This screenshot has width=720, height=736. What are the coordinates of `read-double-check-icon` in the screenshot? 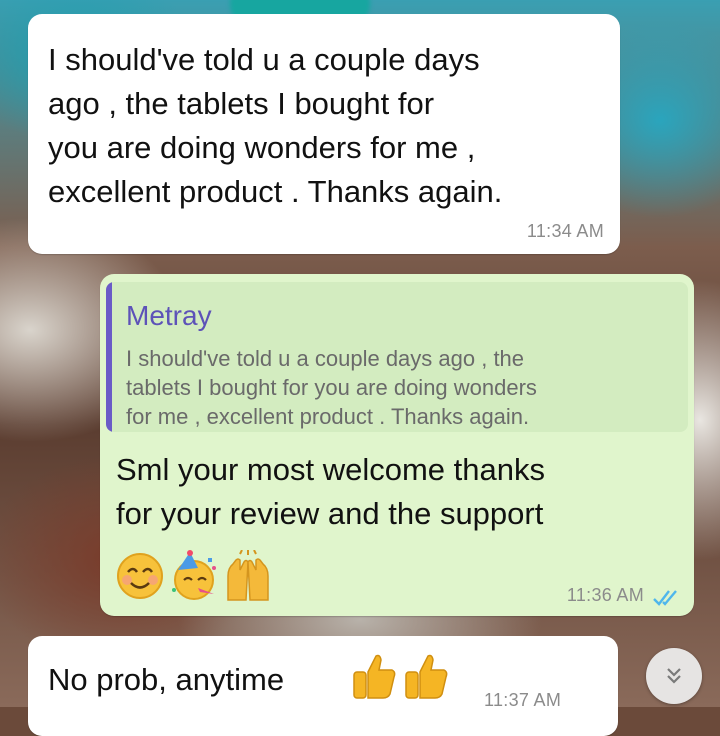 It's located at (665, 598).